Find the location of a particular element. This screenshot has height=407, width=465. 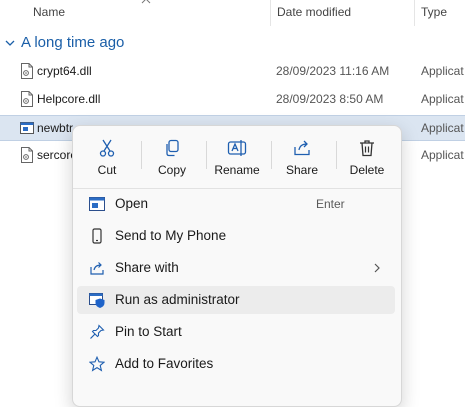

menu-item-label: Open is located at coordinates (132, 203).